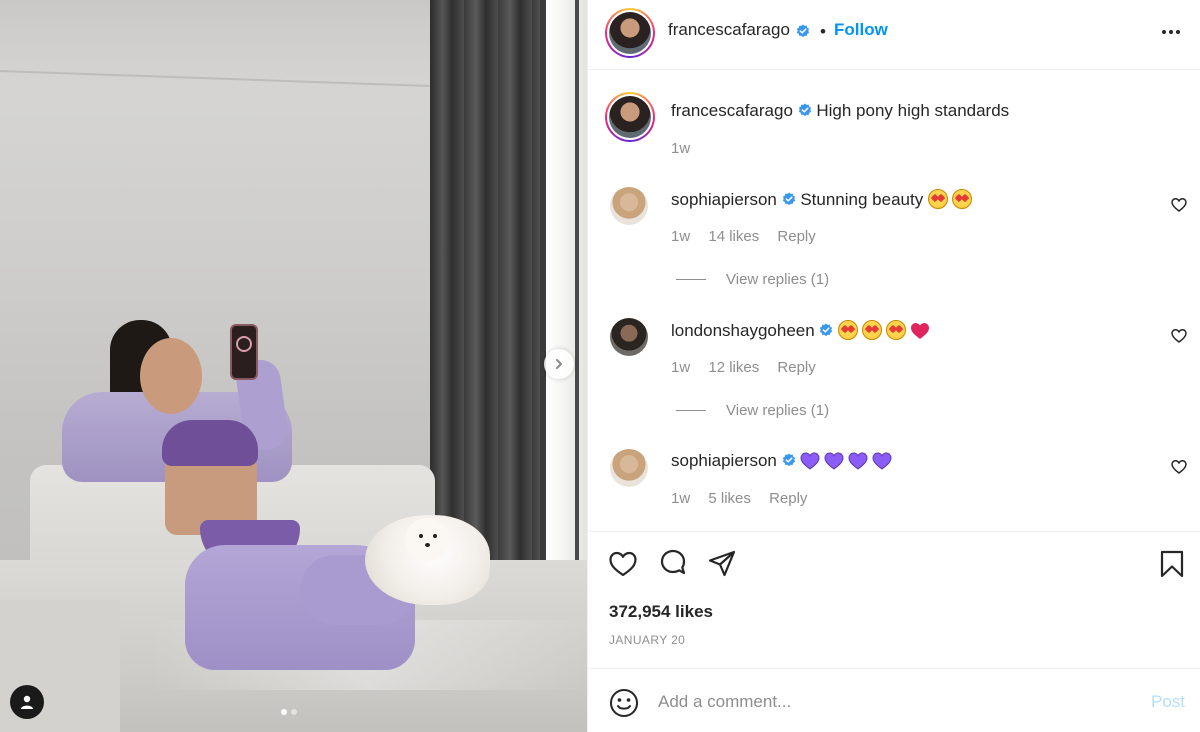 The width and height of the screenshot is (1200, 732). What do you see at coordinates (1172, 564) in the screenshot?
I see `bookmark-icon` at bounding box center [1172, 564].